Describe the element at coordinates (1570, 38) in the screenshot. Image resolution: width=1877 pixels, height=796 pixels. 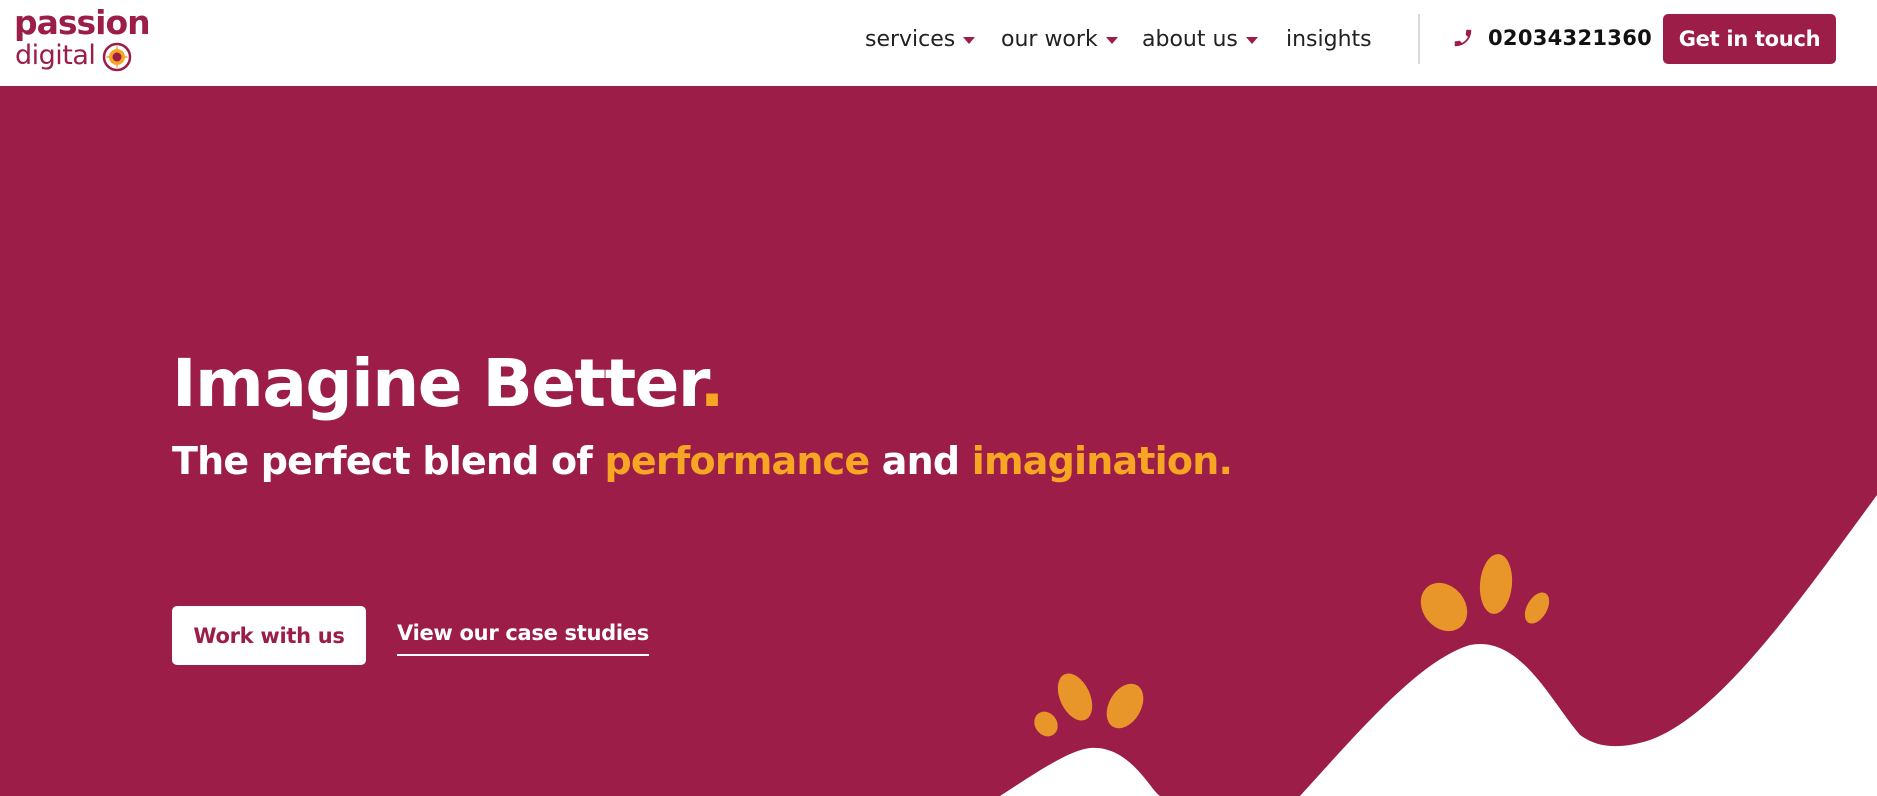
I see `phone-number: 02034321360` at that location.